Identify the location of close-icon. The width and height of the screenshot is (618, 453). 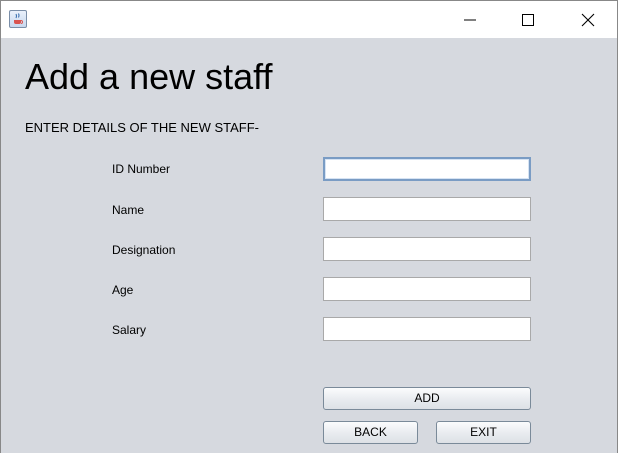
(588, 20).